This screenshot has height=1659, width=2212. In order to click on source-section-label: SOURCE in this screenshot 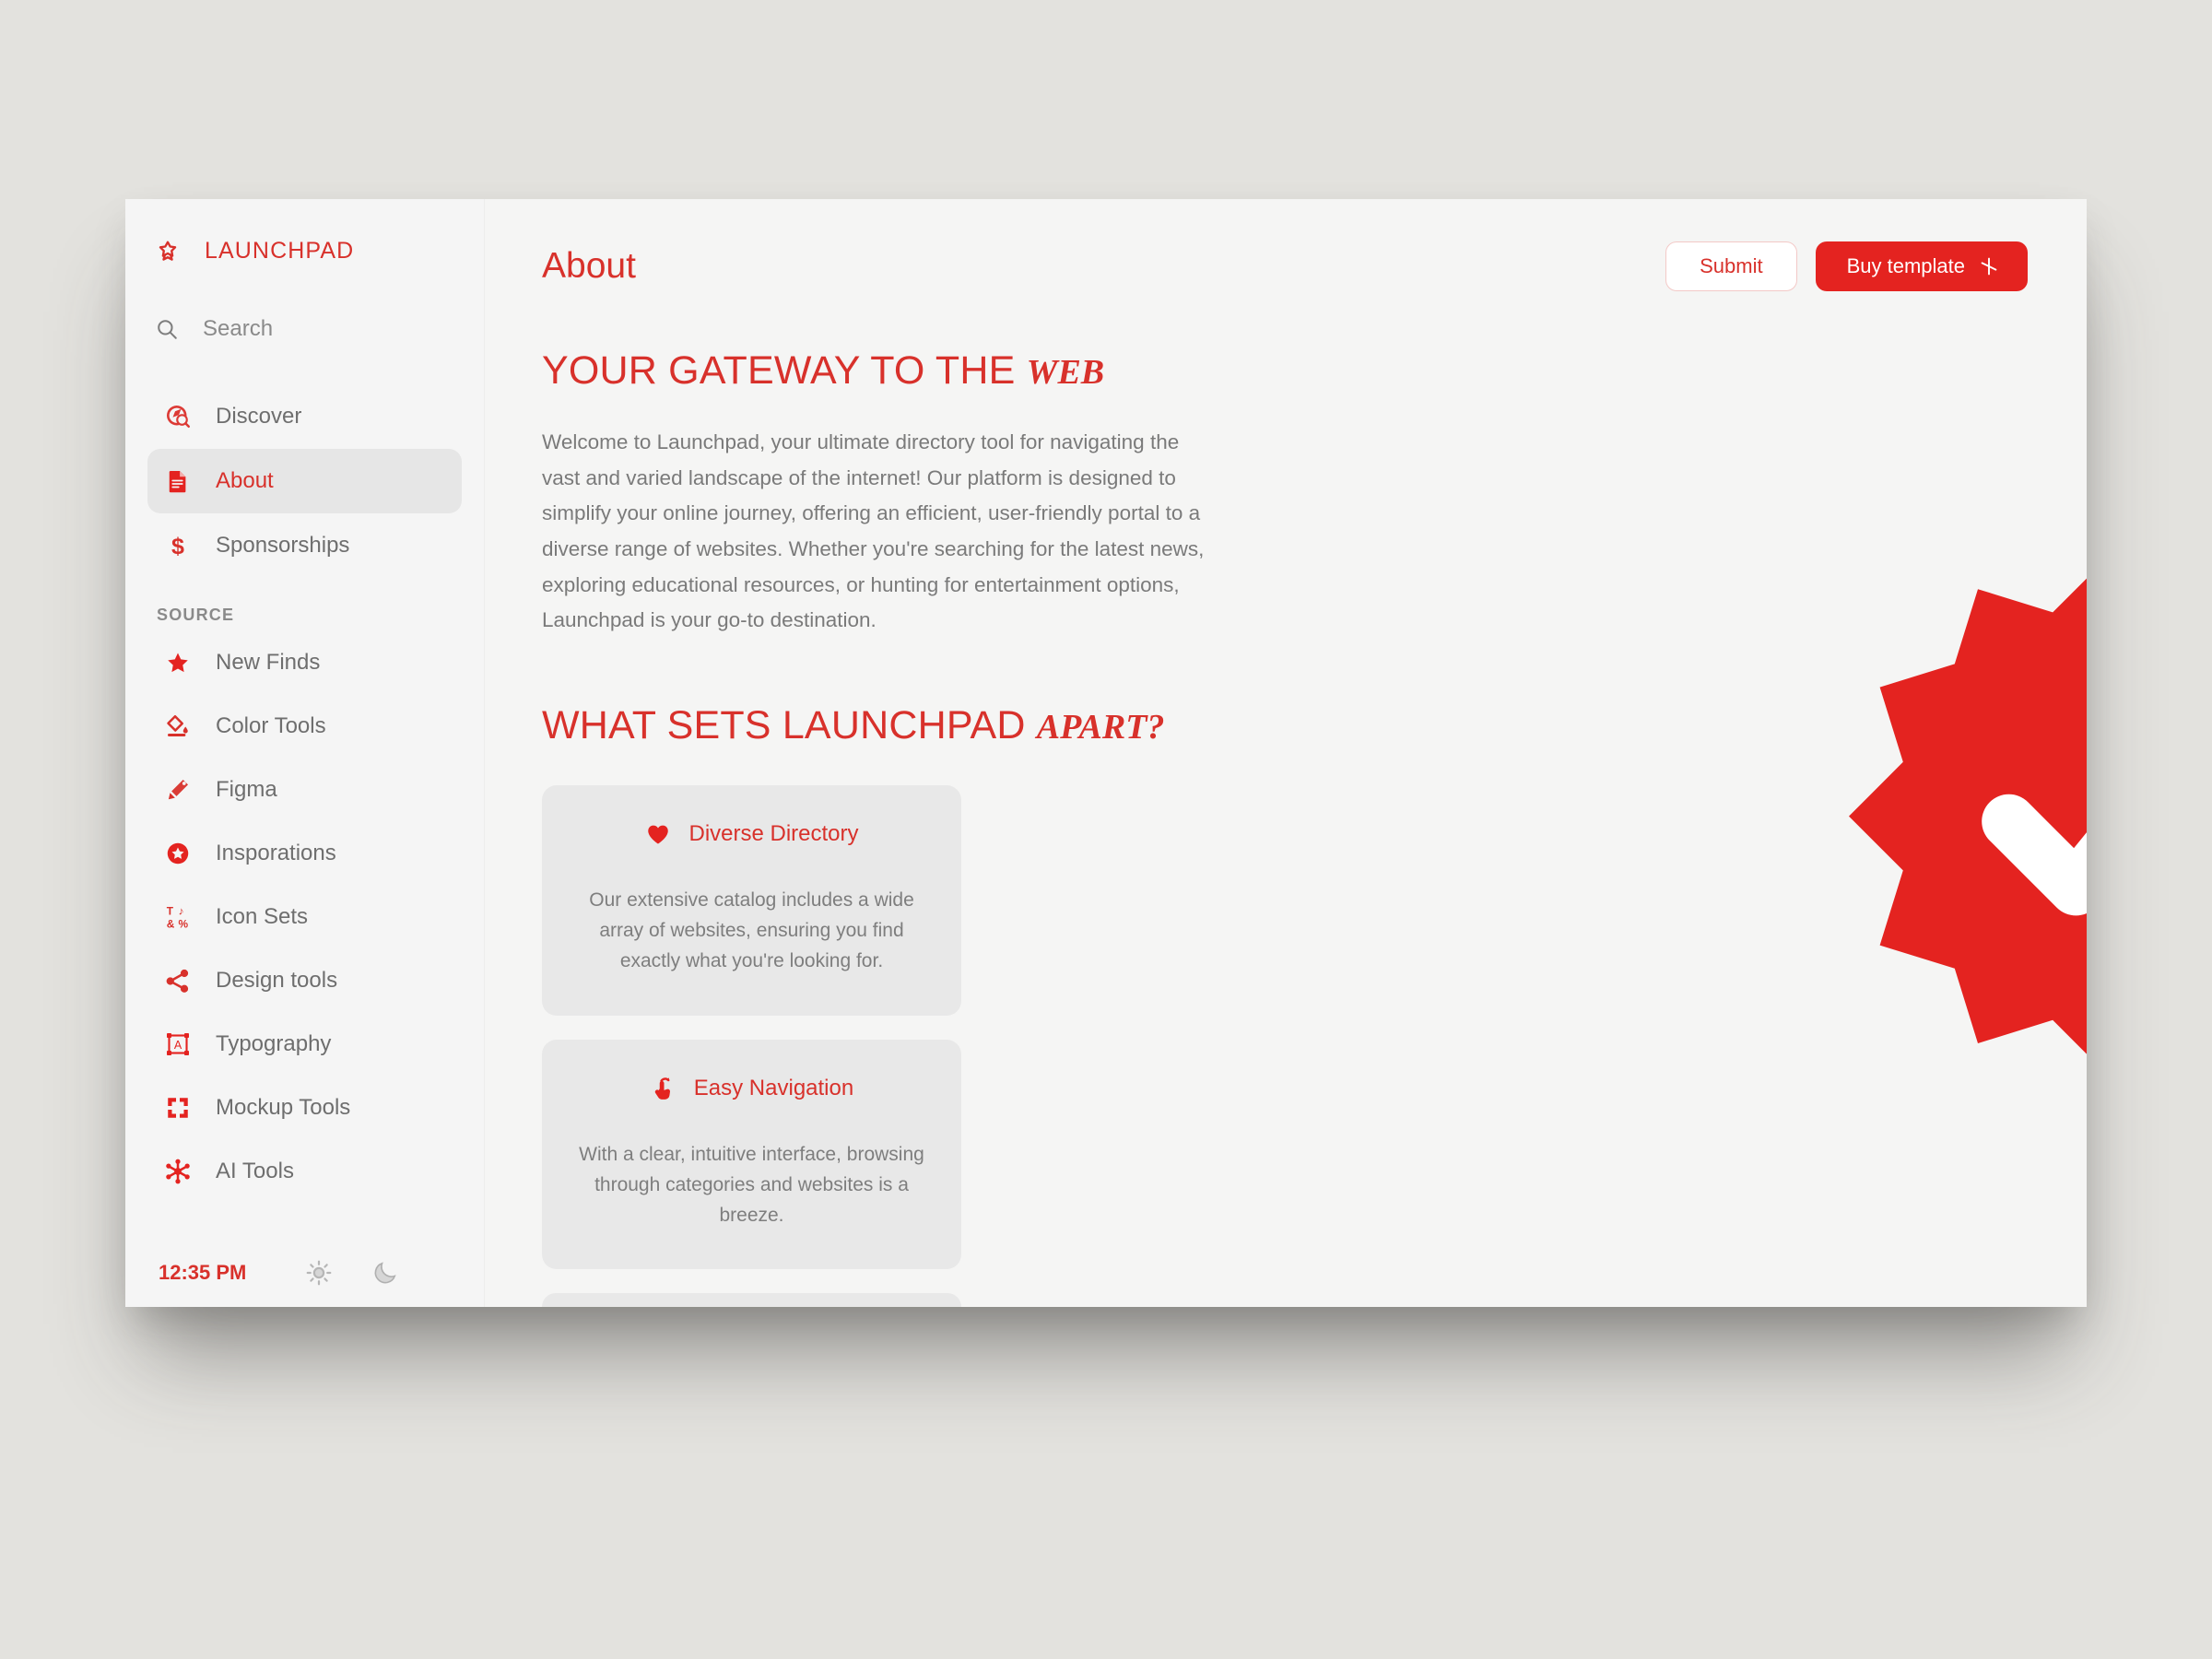, I will do `click(196, 615)`.